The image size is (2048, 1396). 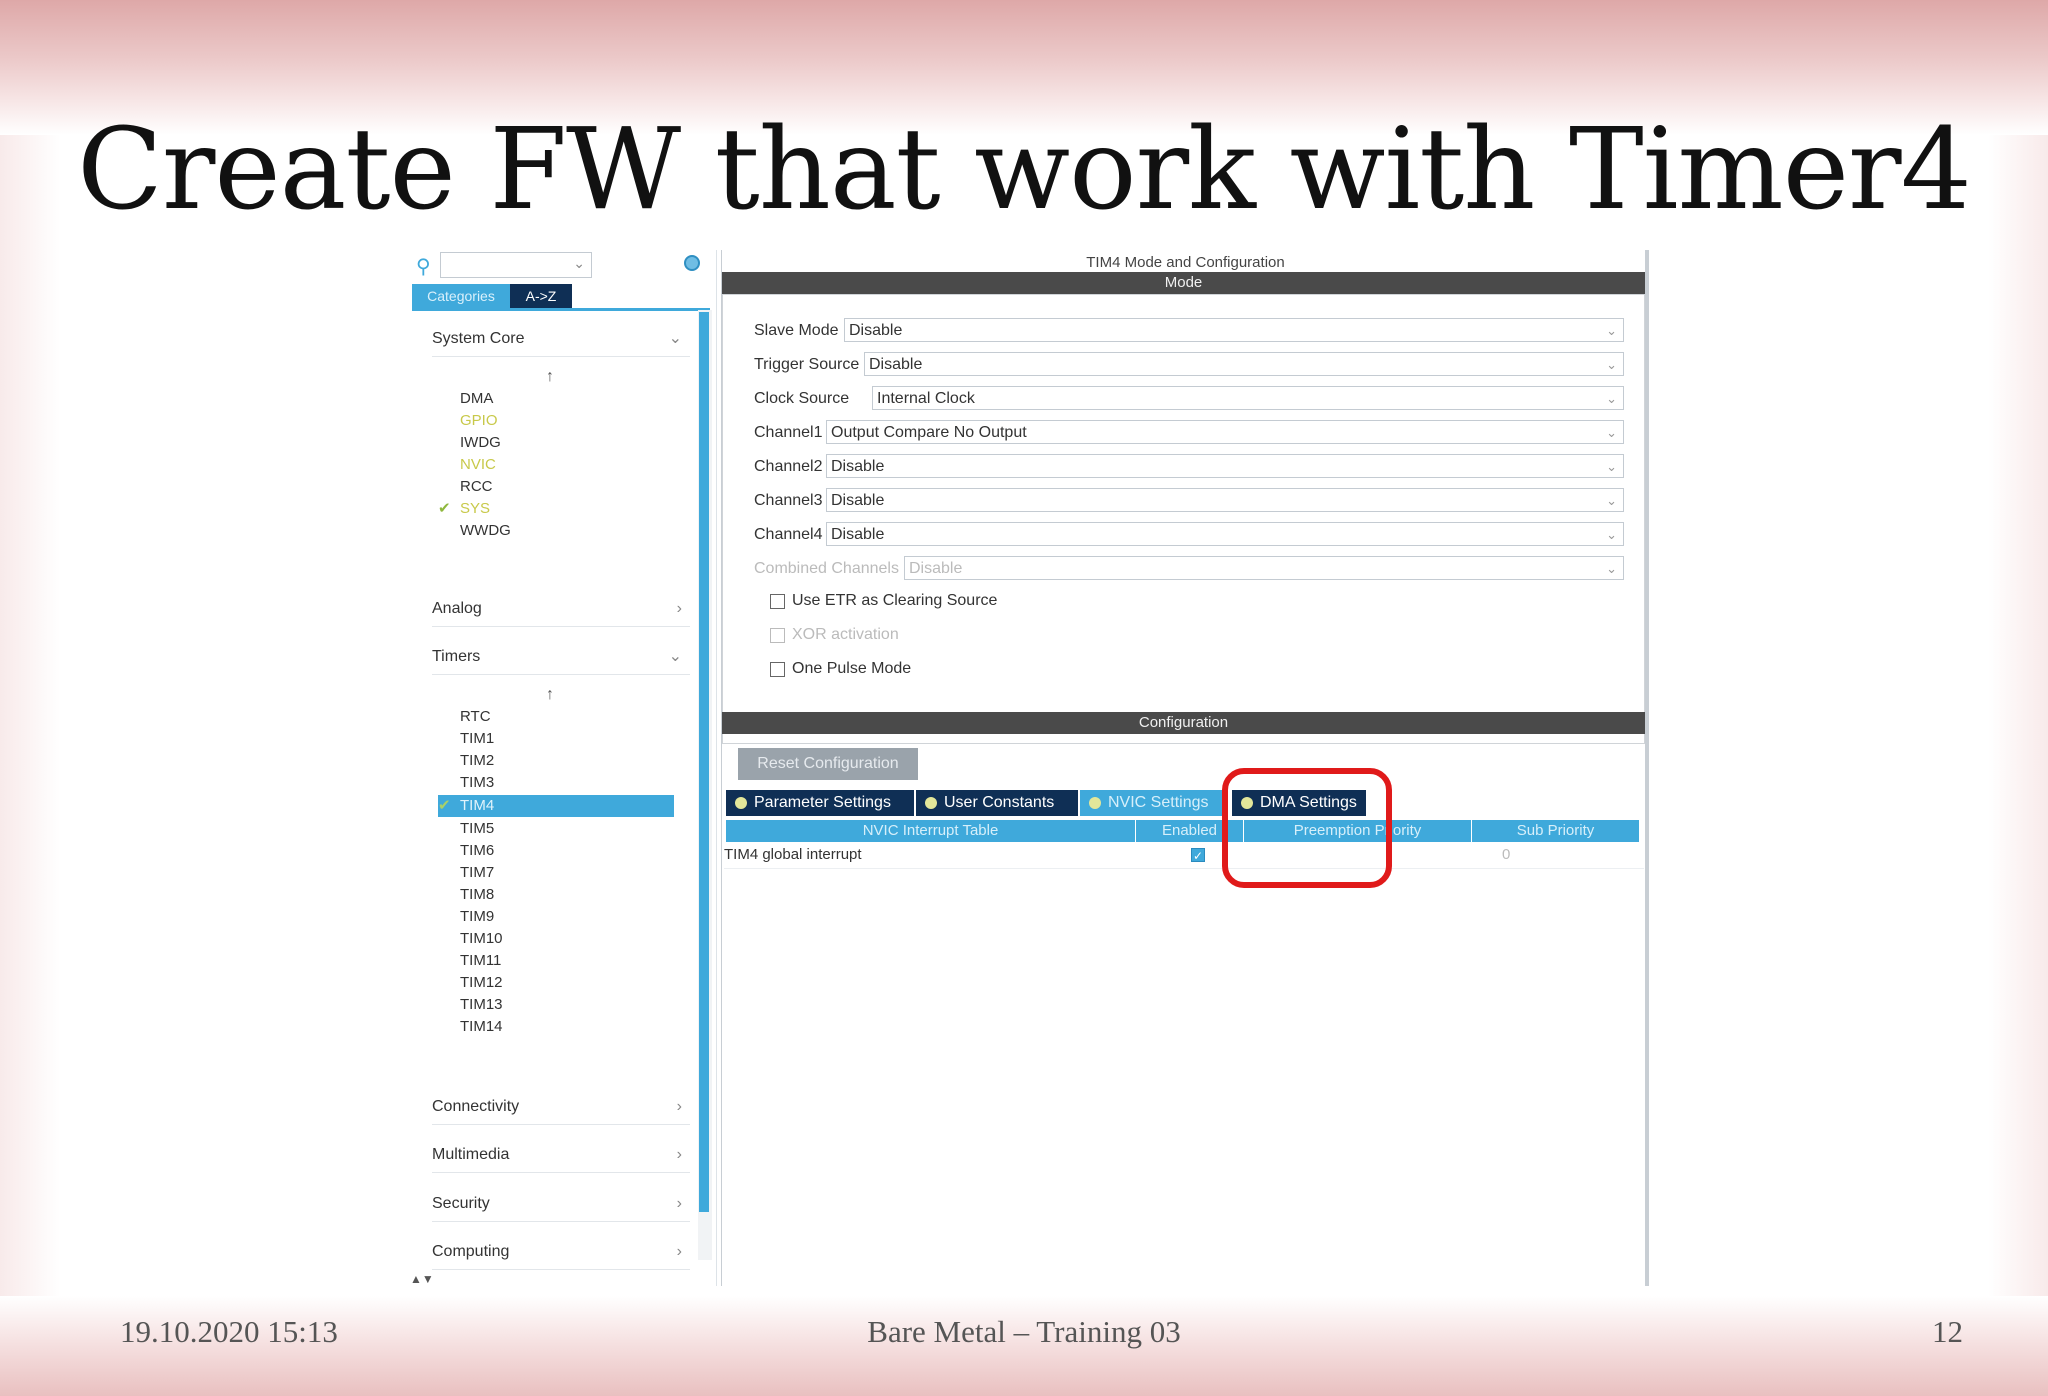 I want to click on select-value: Output Compare No Output, so click(x=929, y=432).